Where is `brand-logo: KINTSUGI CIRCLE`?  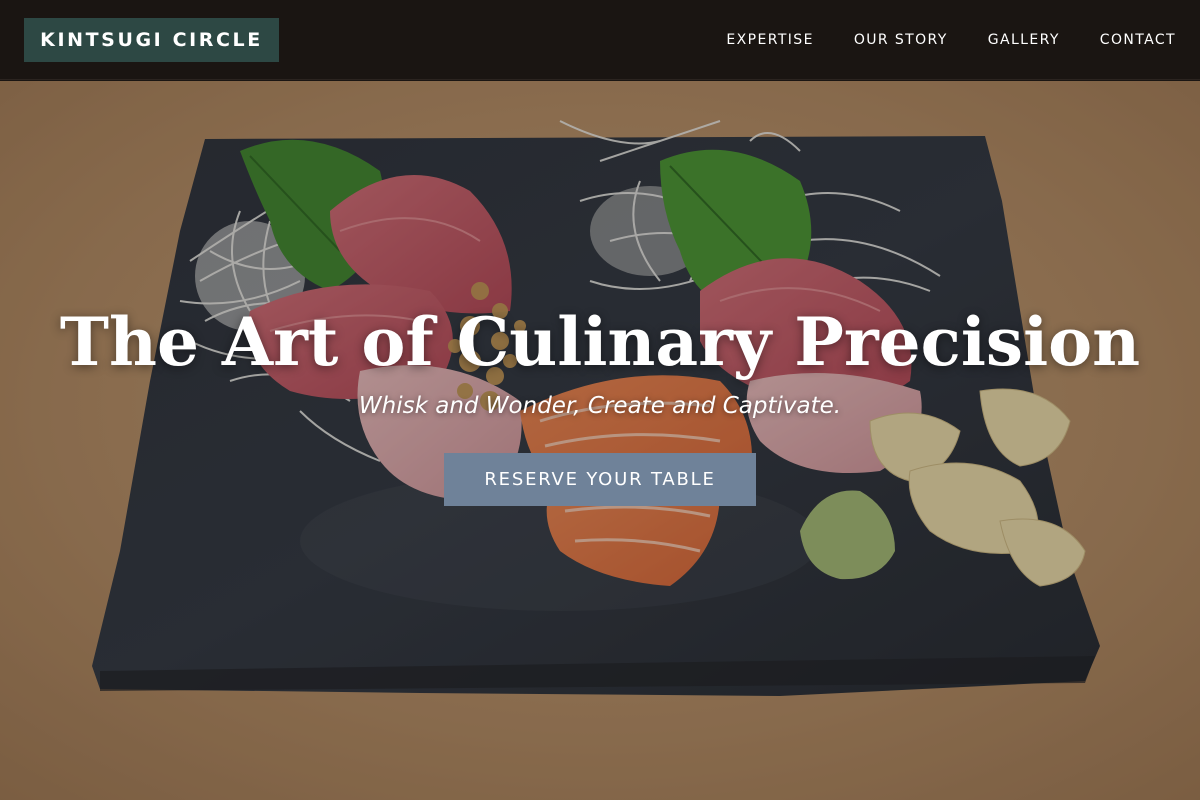
brand-logo: KINTSUGI CIRCLE is located at coordinates (151, 40).